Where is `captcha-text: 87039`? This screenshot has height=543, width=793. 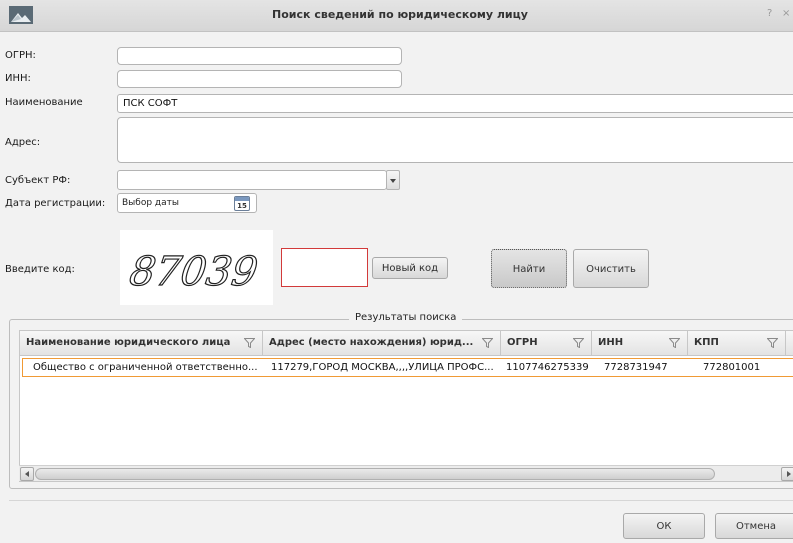 captcha-text: 87039 is located at coordinates (194, 272).